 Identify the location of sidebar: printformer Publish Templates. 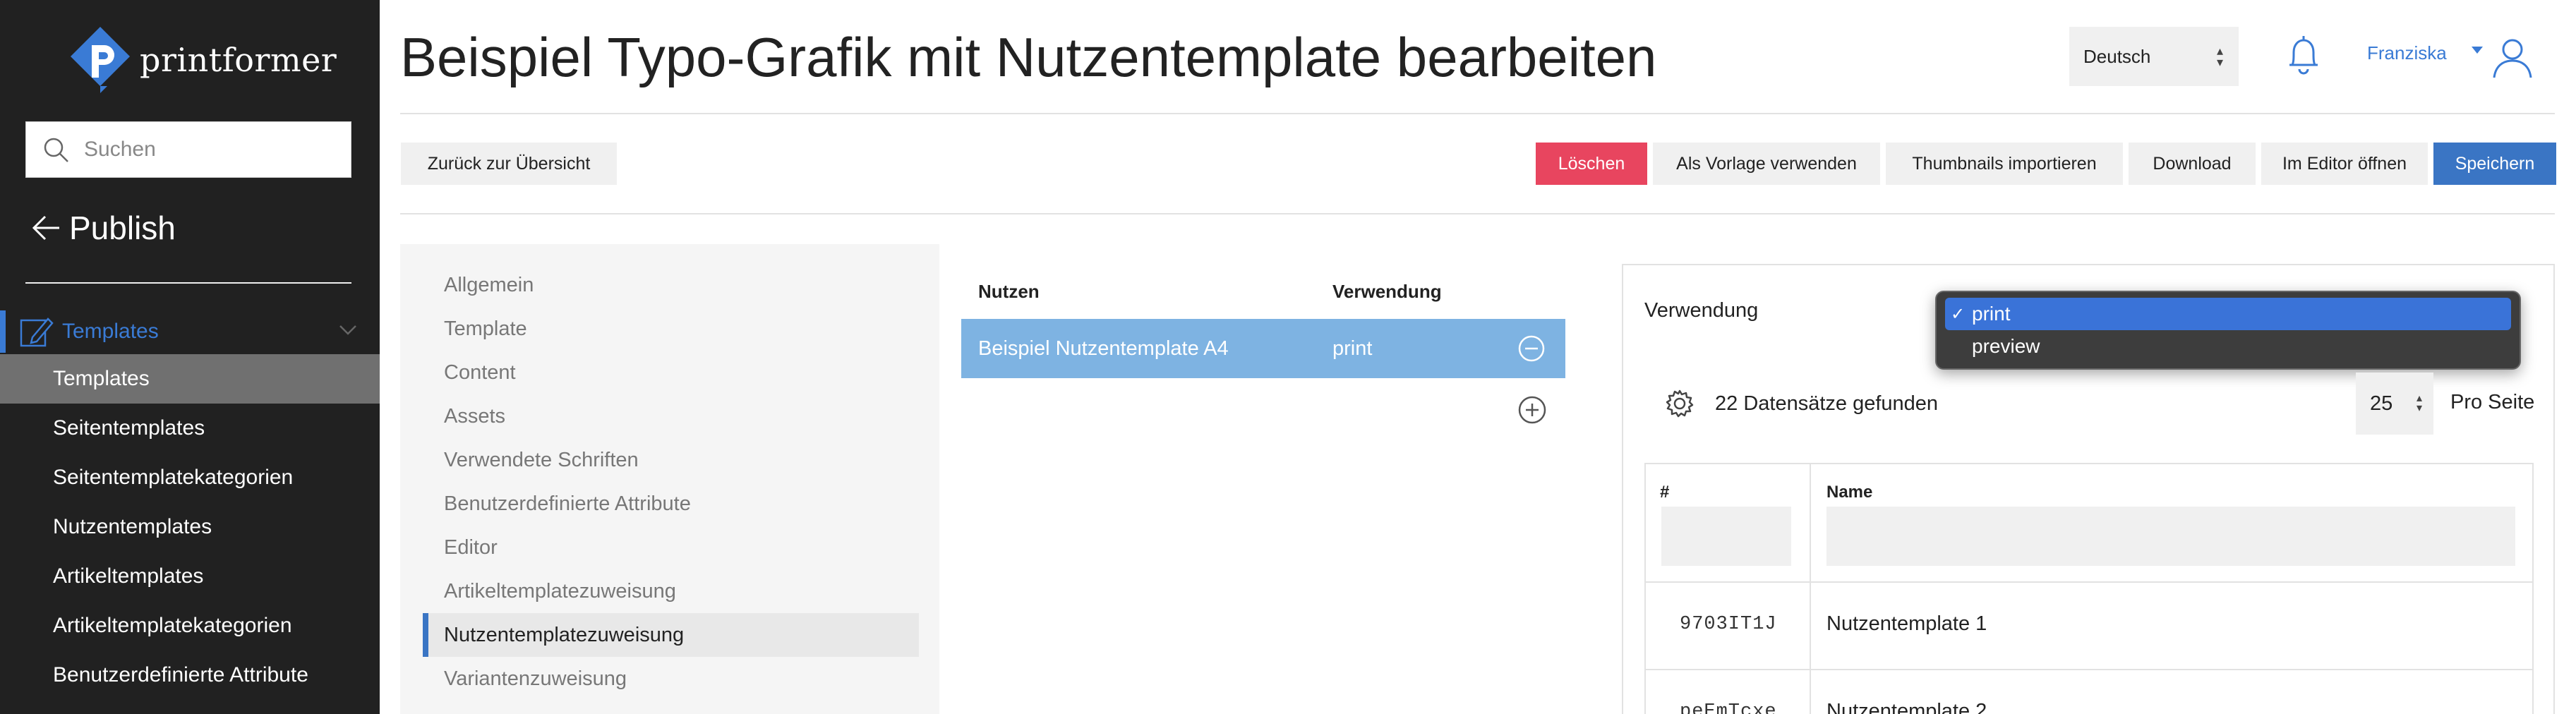
(190, 357).